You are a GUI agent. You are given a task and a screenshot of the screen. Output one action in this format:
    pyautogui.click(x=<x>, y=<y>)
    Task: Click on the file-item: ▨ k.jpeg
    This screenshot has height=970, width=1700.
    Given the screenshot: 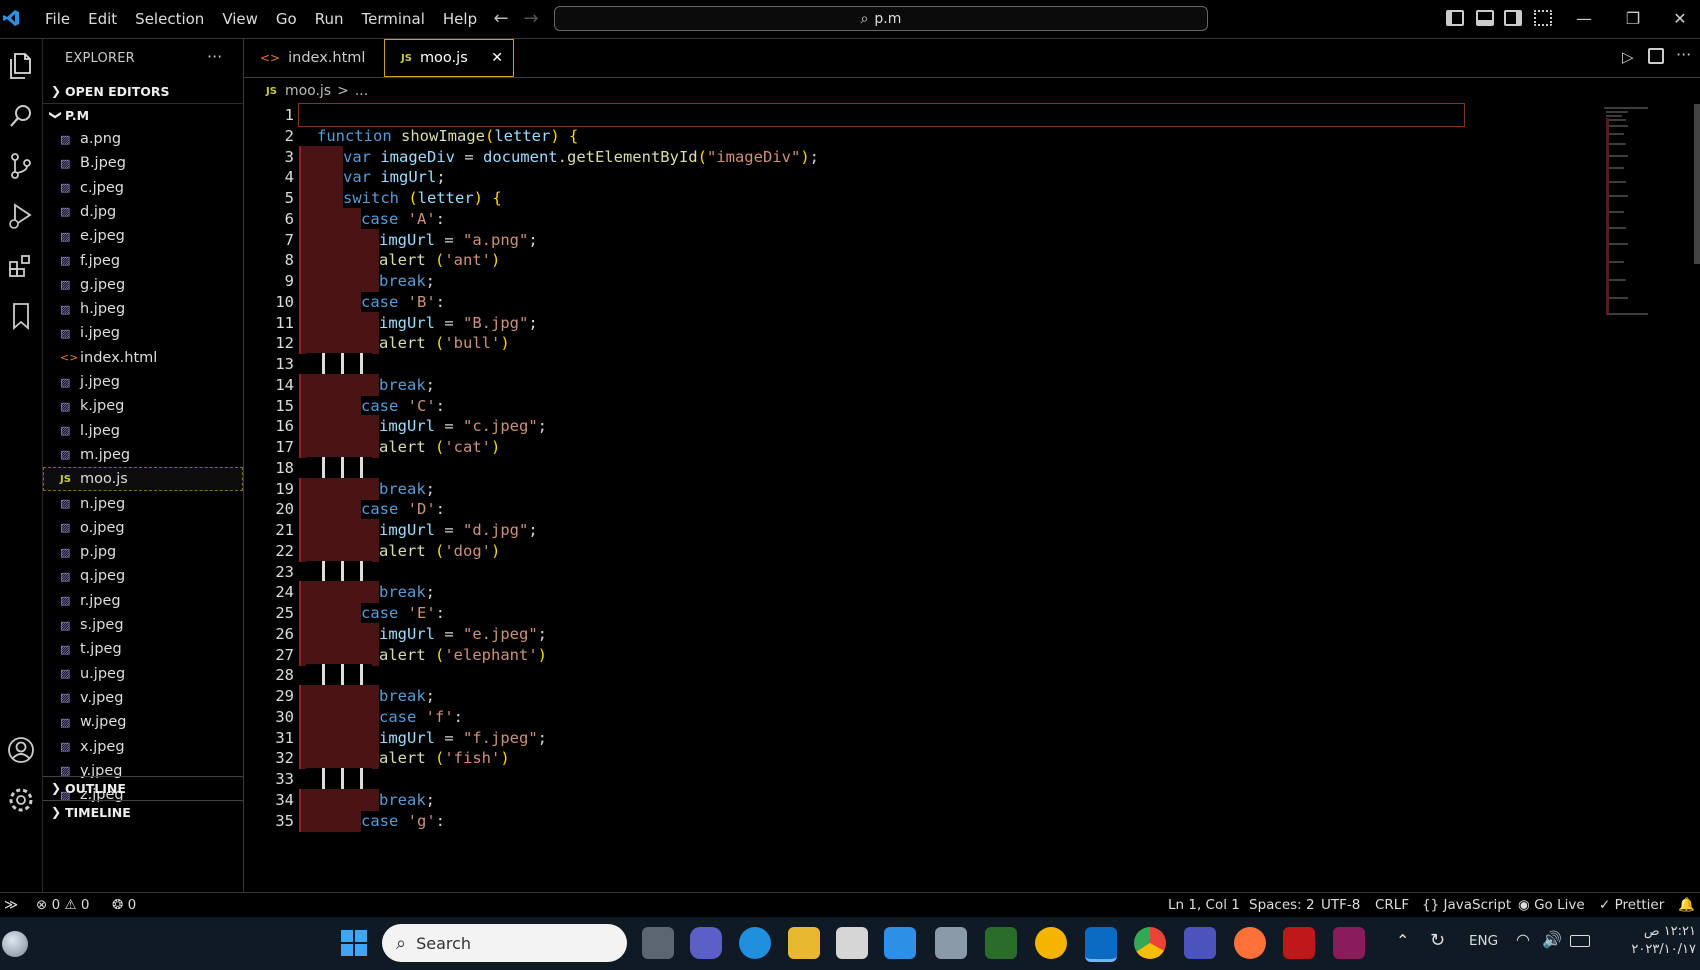 What is the action you would take?
    pyautogui.click(x=143, y=406)
    